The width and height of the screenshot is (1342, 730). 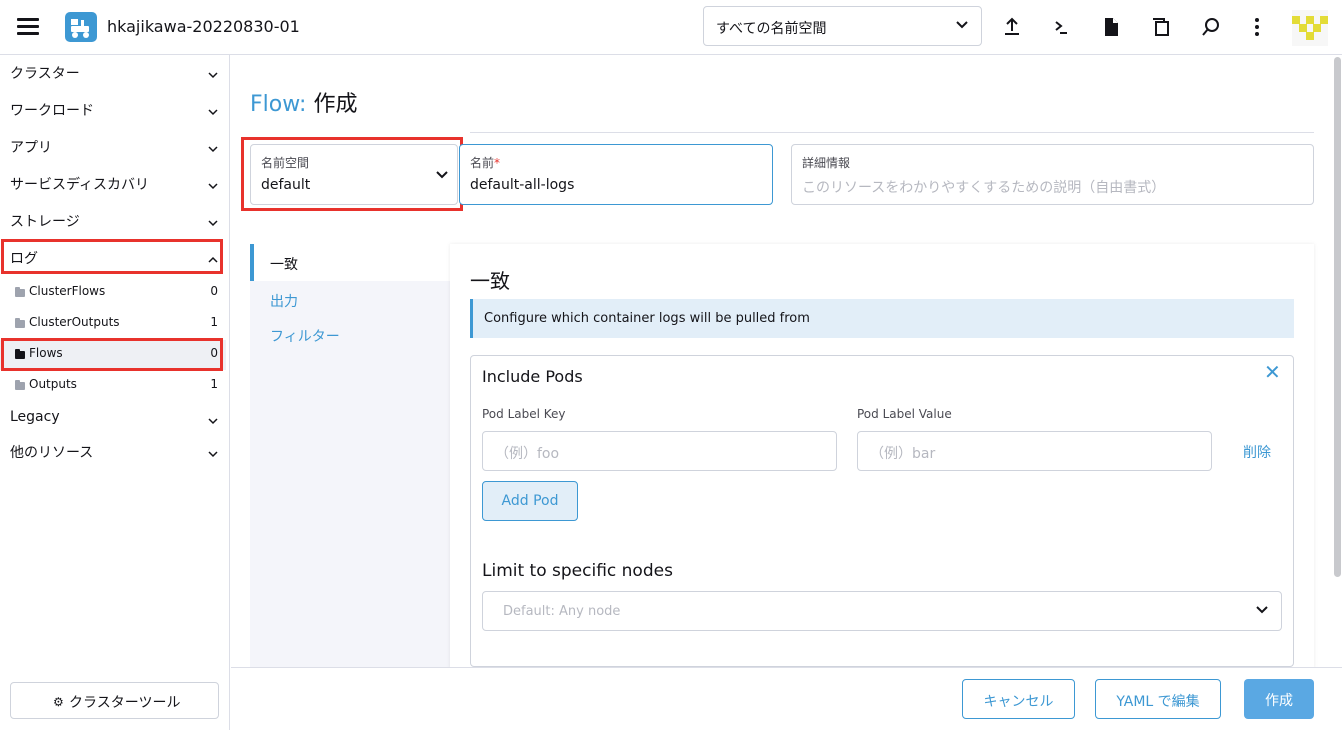 I want to click on sidebar-group-label: ワークロード, so click(x=52, y=111).